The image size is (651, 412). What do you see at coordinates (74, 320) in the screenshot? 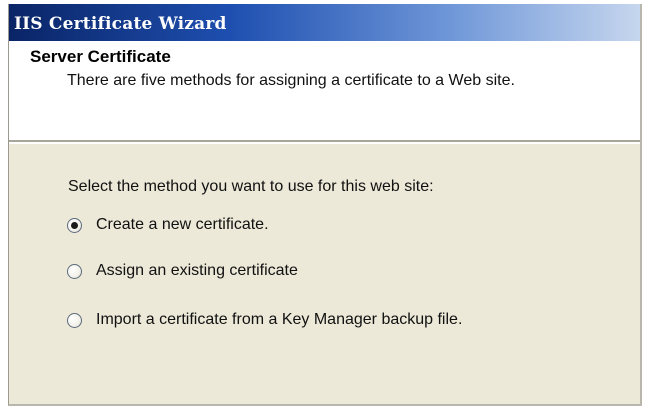
I see `radio-import-from-backup` at bounding box center [74, 320].